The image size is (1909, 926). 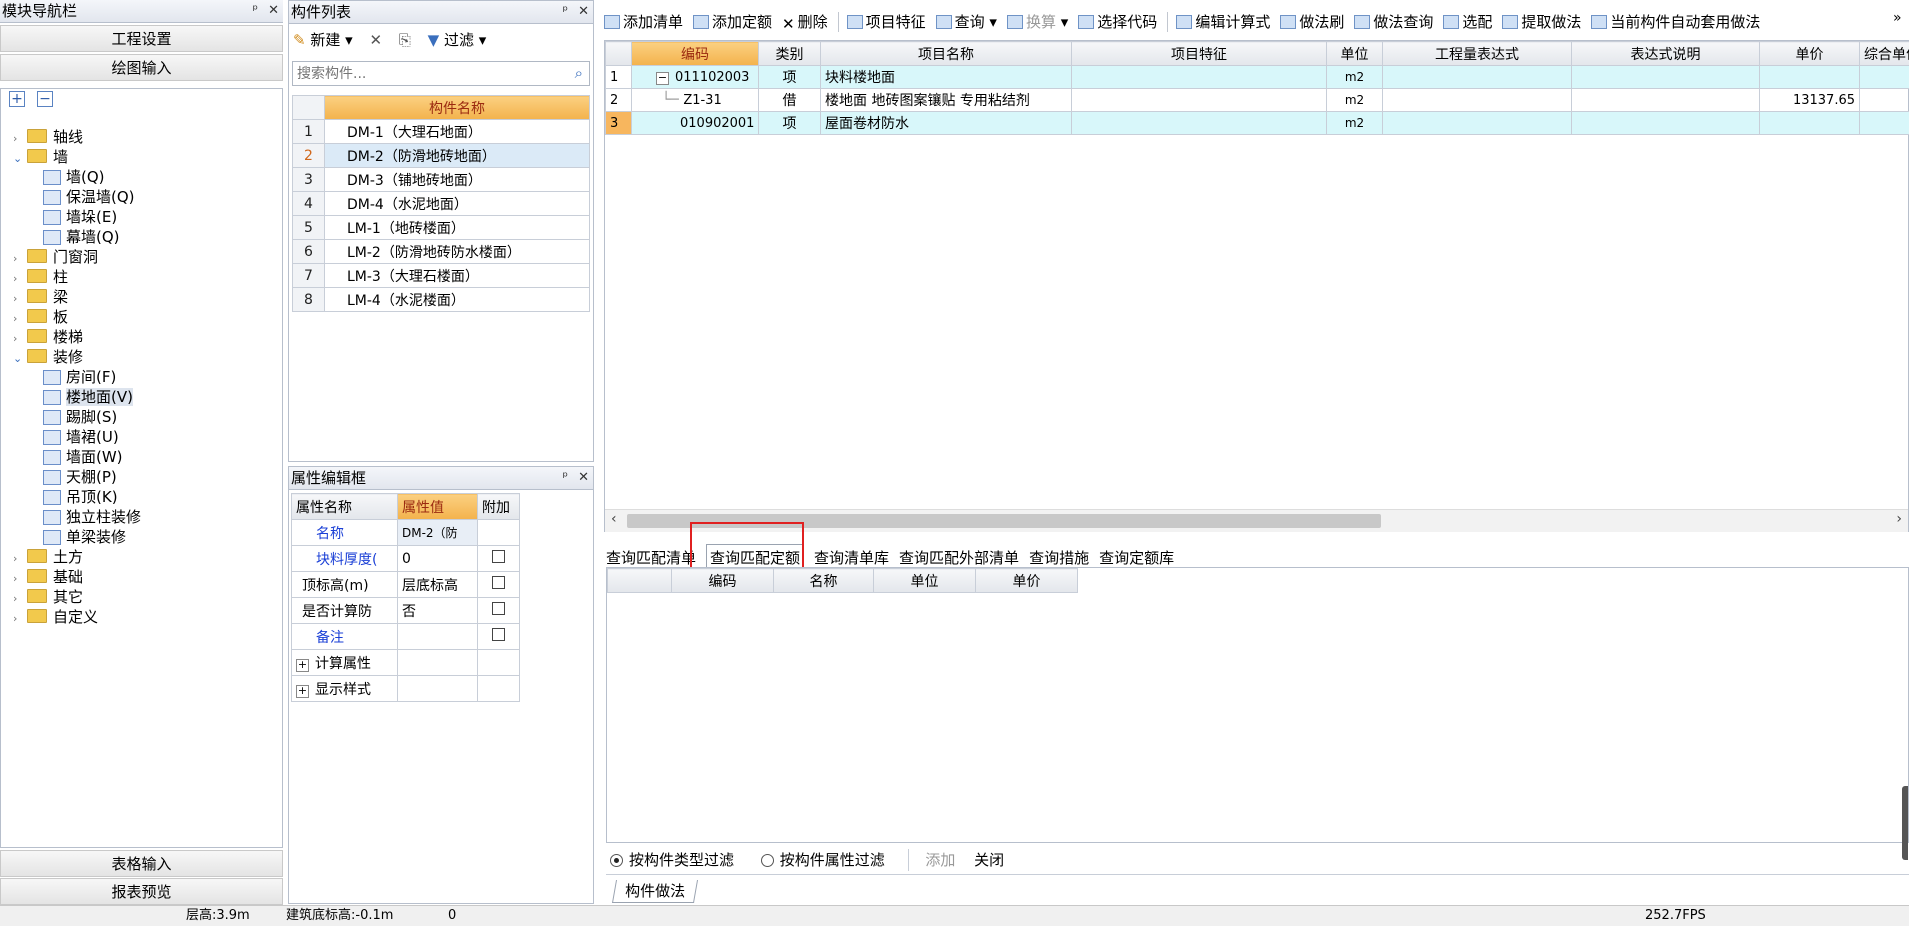 I want to click on code-cell: 010902001, so click(x=695, y=123).